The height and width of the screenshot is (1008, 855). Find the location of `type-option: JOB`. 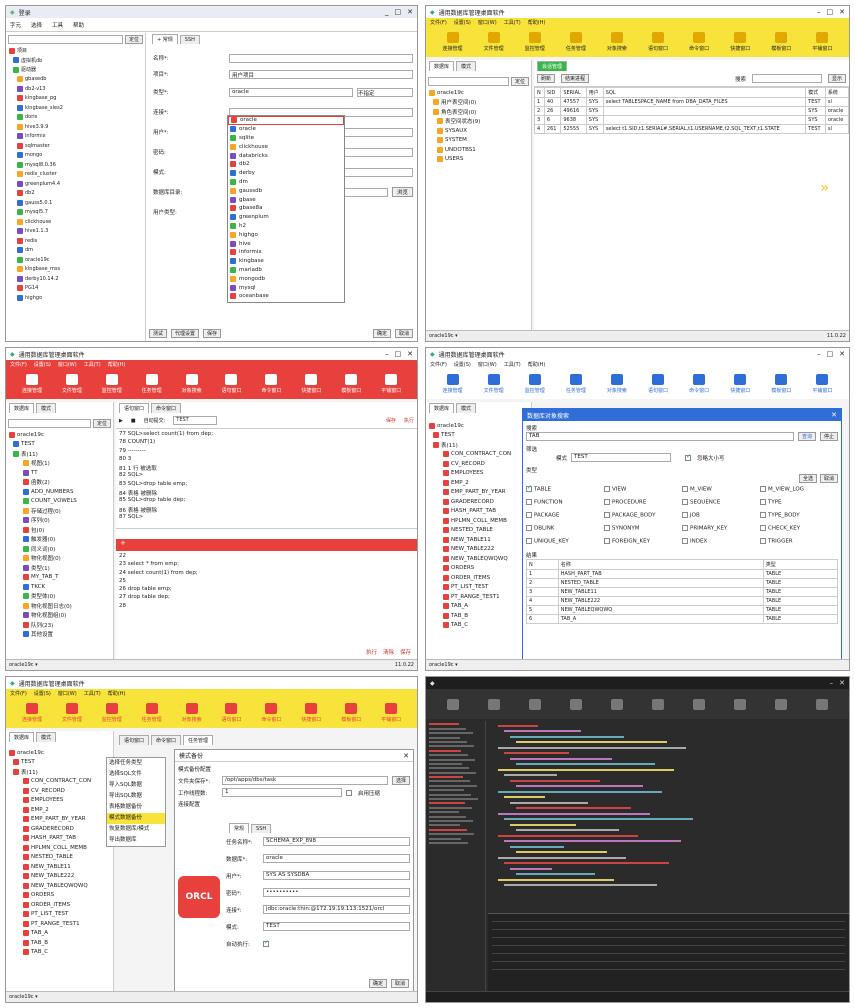

type-option: JOB is located at coordinates (721, 515).